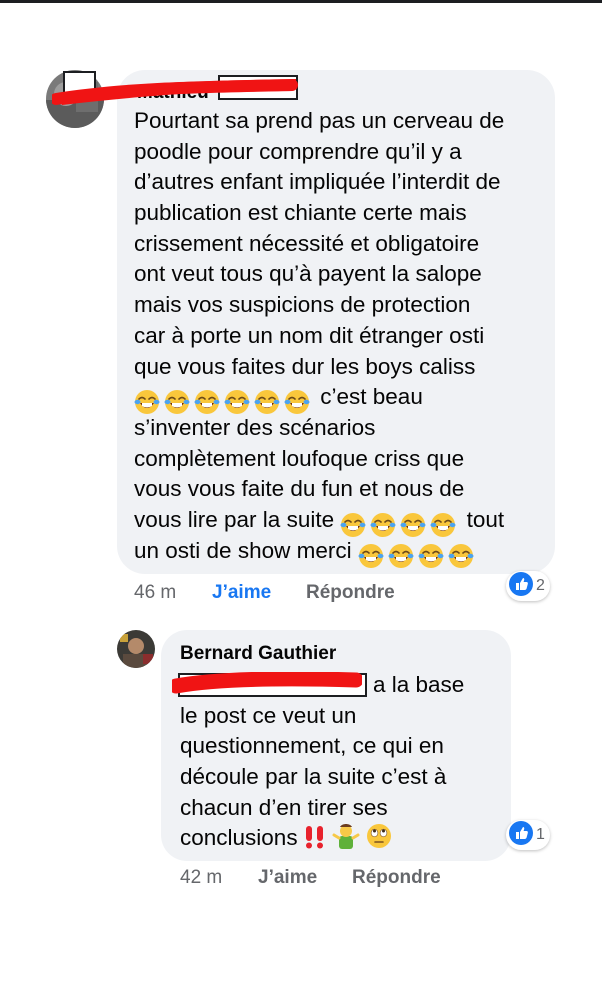  I want to click on comment-line-with-emoji: c’est beau, so click(319, 398).